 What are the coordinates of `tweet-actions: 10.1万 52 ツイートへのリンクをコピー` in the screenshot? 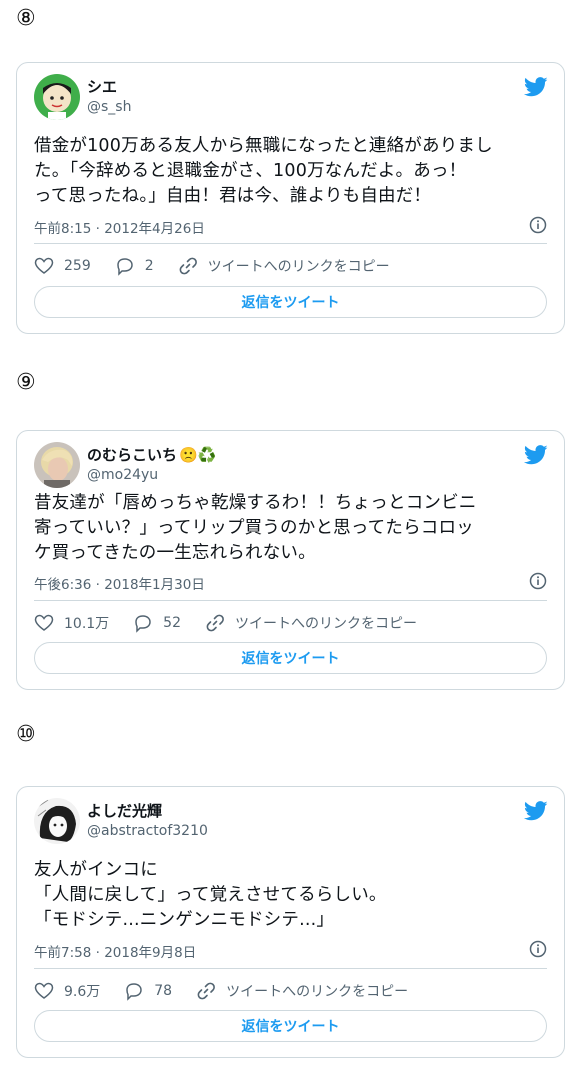 It's located at (237, 623).